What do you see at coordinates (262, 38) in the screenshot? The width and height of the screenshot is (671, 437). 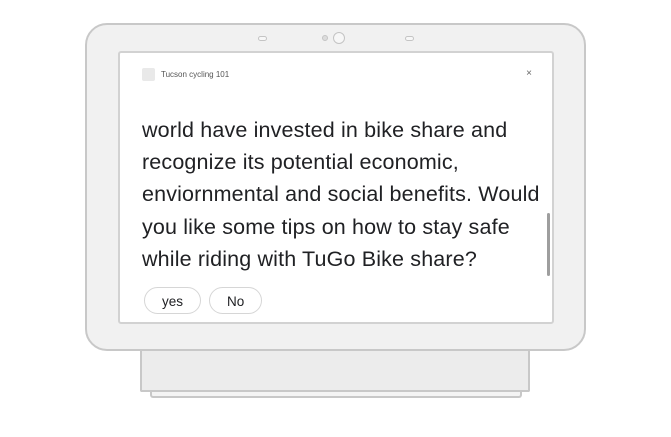 I see `microphone-left-icon` at bounding box center [262, 38].